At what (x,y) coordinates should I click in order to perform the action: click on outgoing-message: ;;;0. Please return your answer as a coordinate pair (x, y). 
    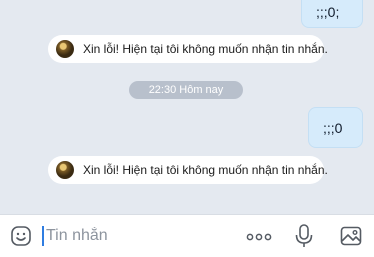
    Looking at the image, I should click on (335, 127).